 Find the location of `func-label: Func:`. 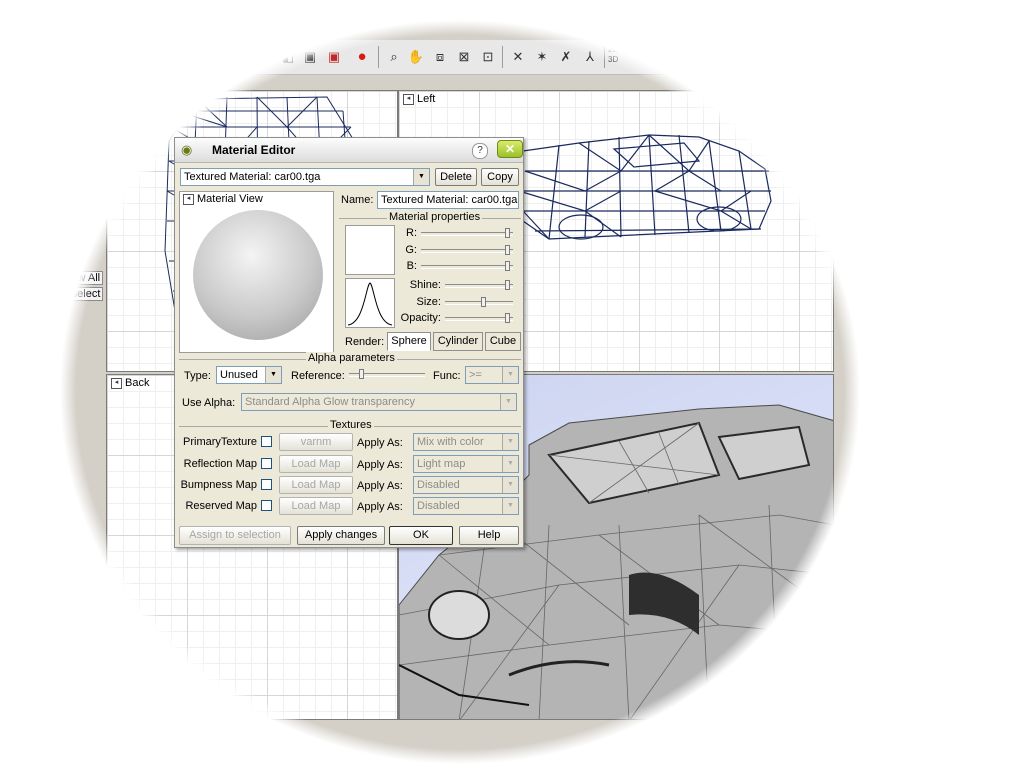

func-label: Func: is located at coordinates (447, 376).